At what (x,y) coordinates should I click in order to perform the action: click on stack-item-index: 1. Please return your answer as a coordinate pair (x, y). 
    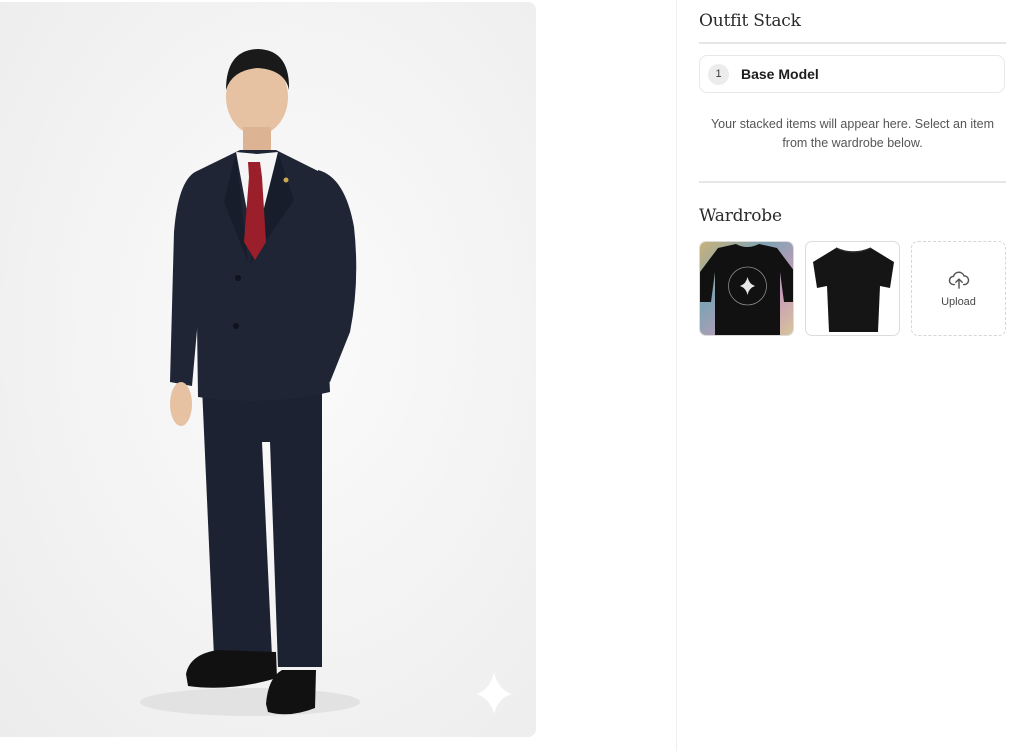
    Looking at the image, I should click on (718, 74).